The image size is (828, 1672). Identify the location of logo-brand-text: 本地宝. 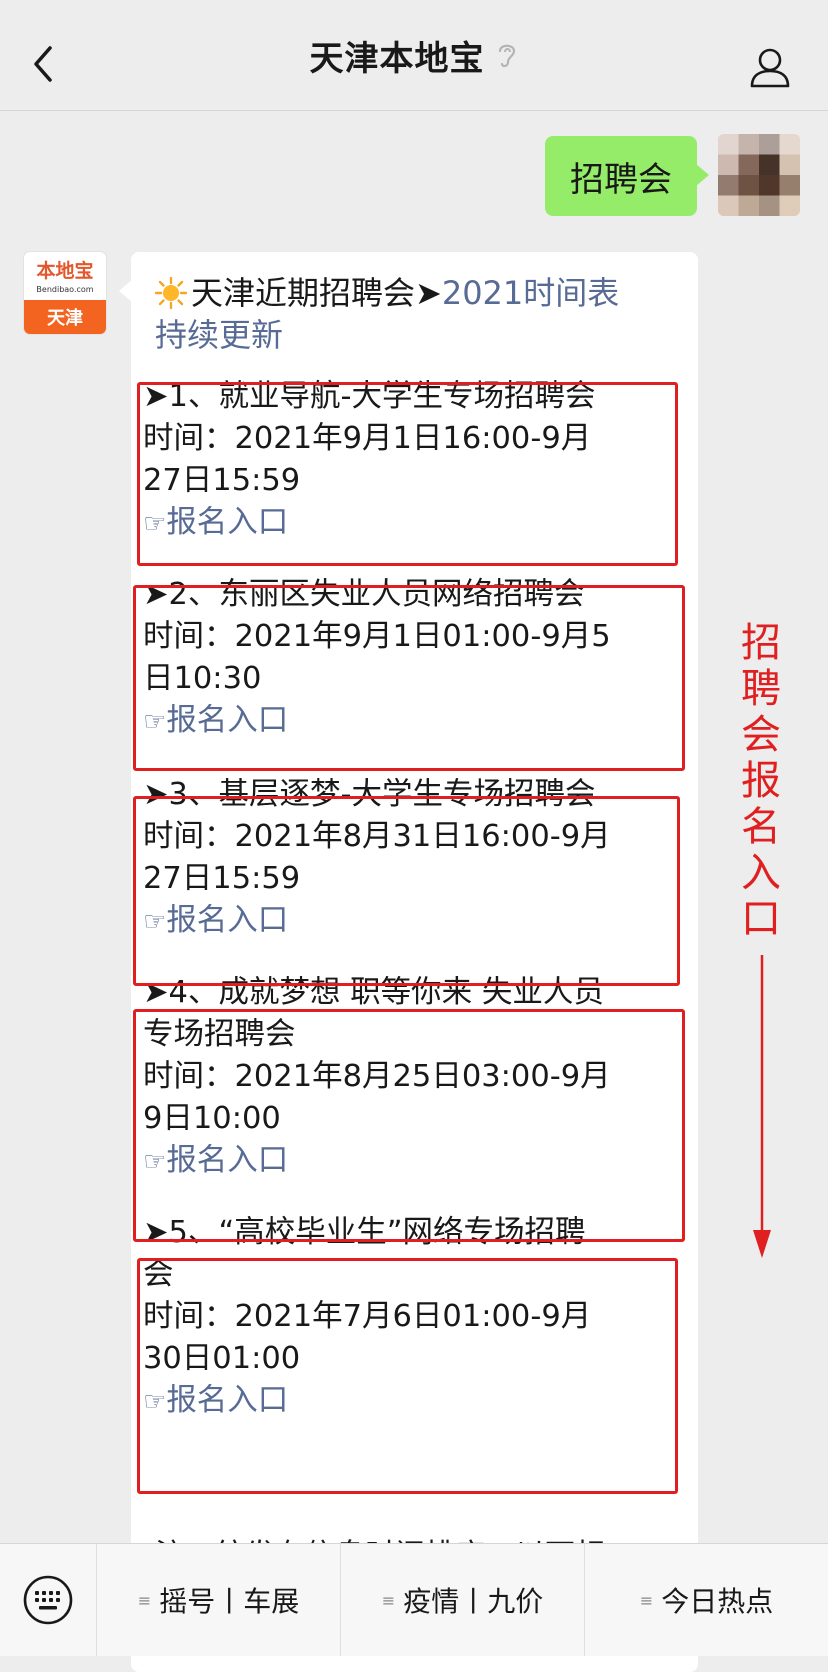
(65, 271).